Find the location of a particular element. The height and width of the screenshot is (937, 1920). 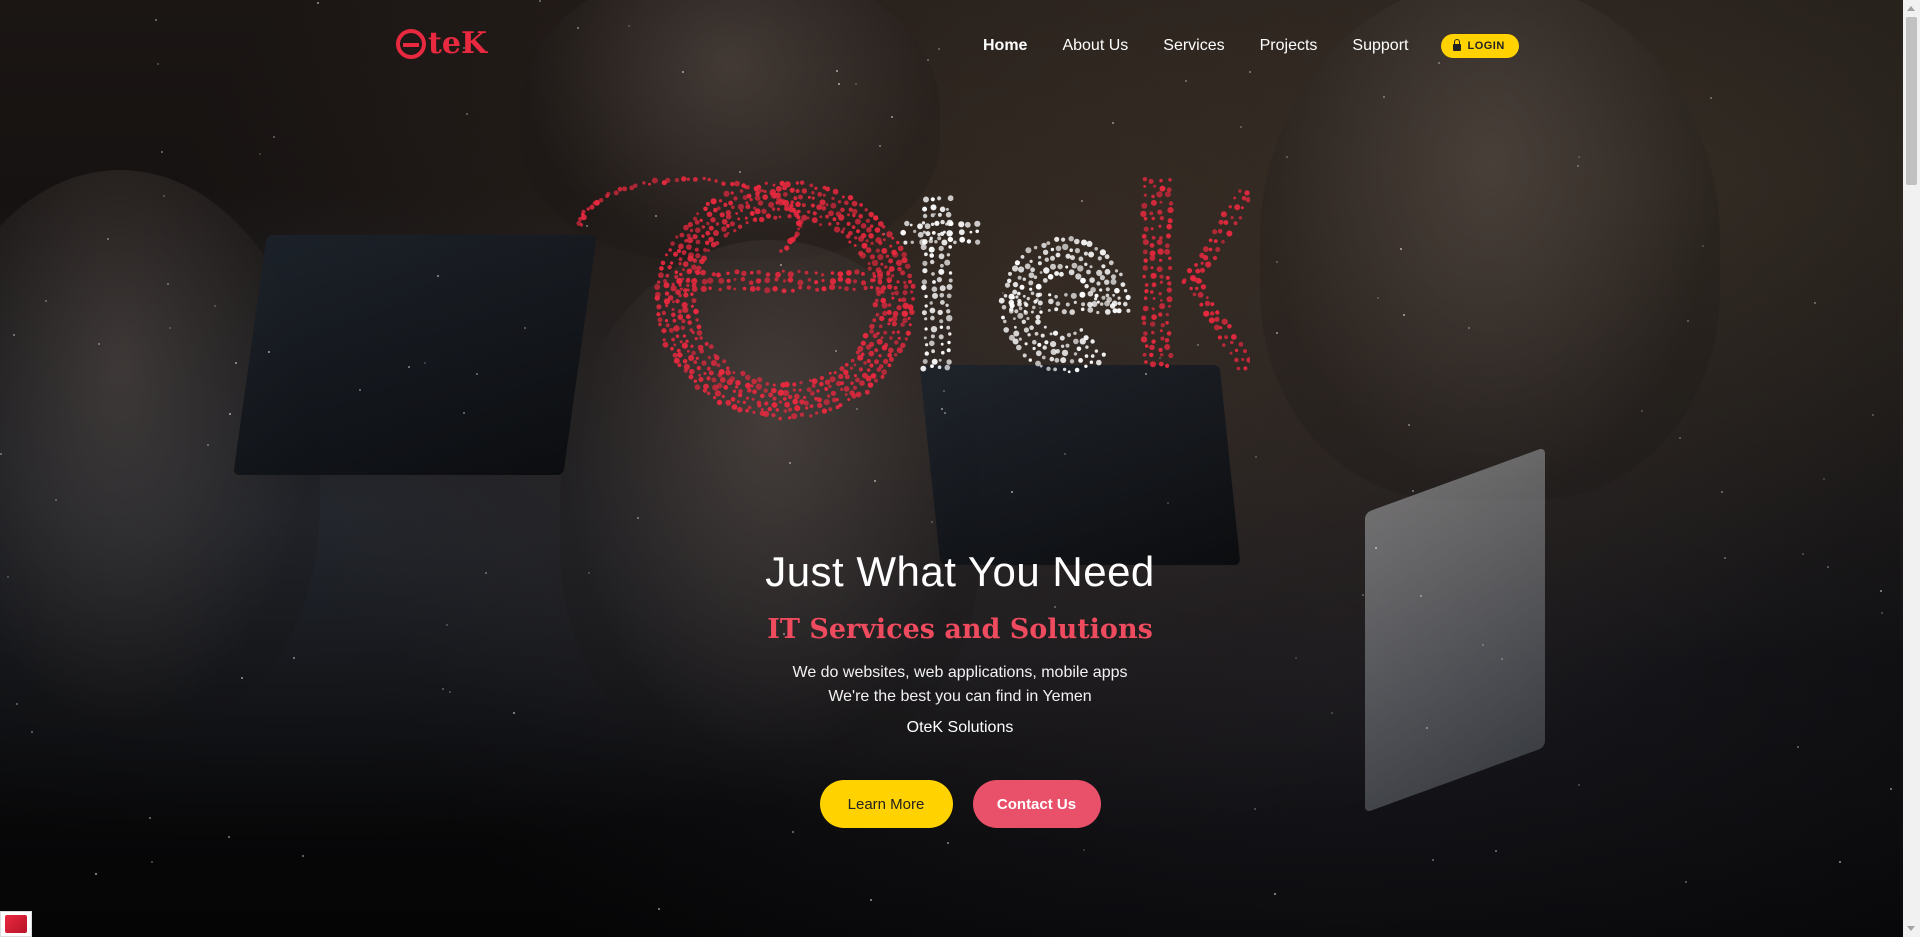

nav-item-projects: Projects is located at coordinates (1289, 46).